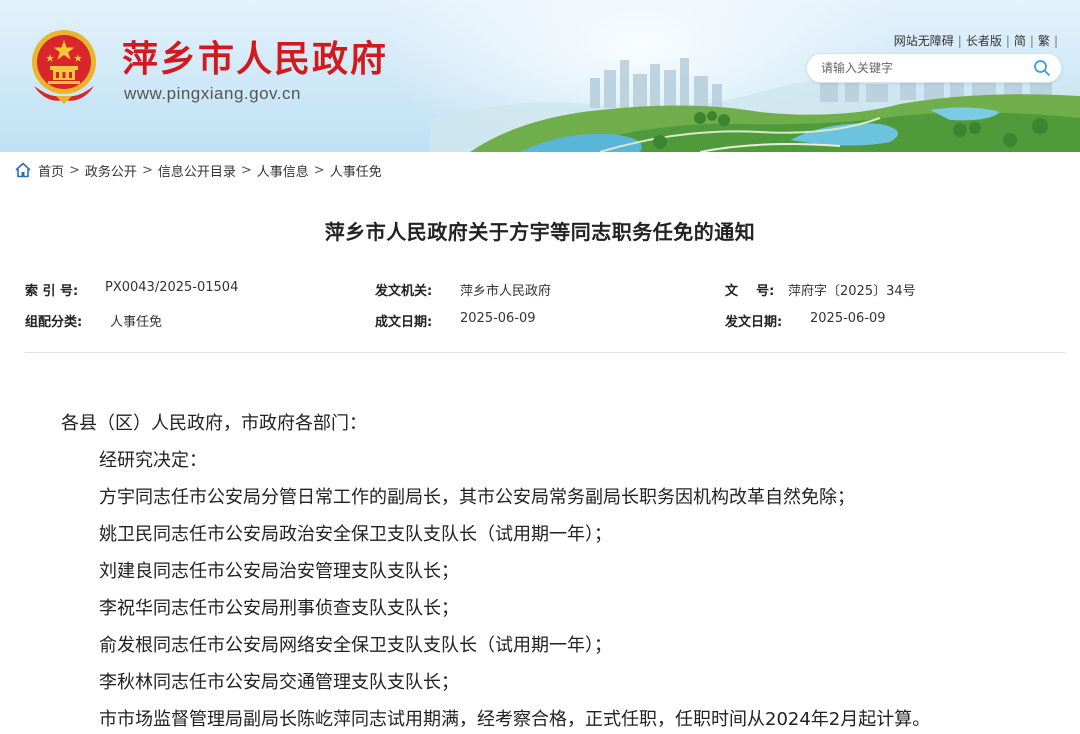 This screenshot has width=1080, height=734. What do you see at coordinates (1042, 68) in the screenshot?
I see `search-icon` at bounding box center [1042, 68].